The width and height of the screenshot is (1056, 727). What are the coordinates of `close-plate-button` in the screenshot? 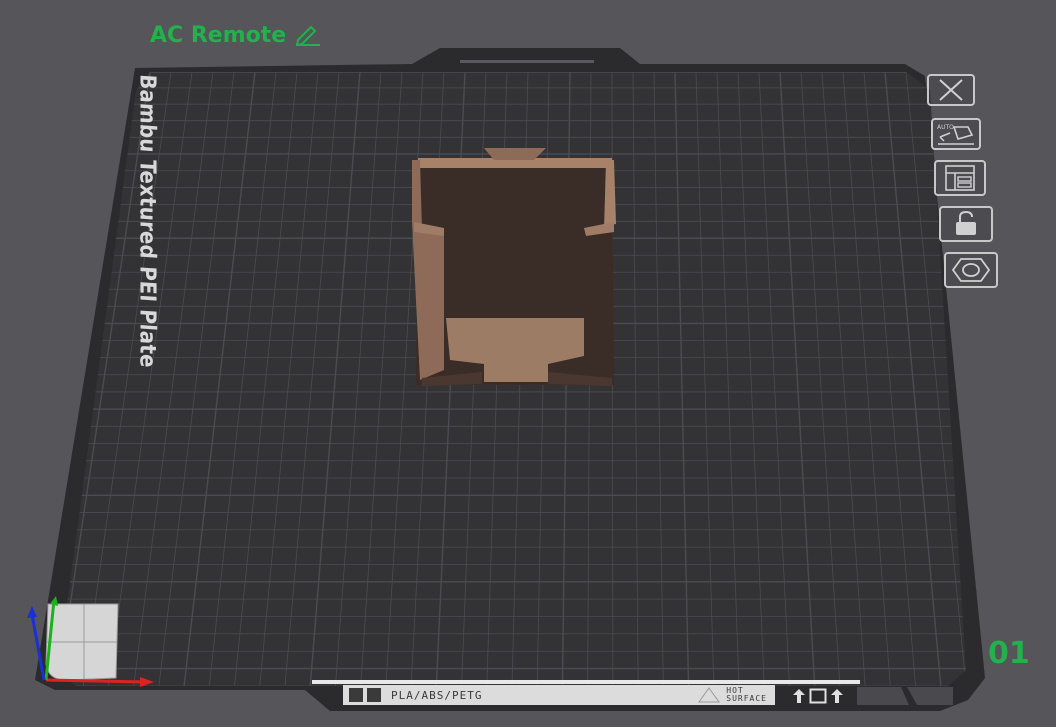 It's located at (951, 90).